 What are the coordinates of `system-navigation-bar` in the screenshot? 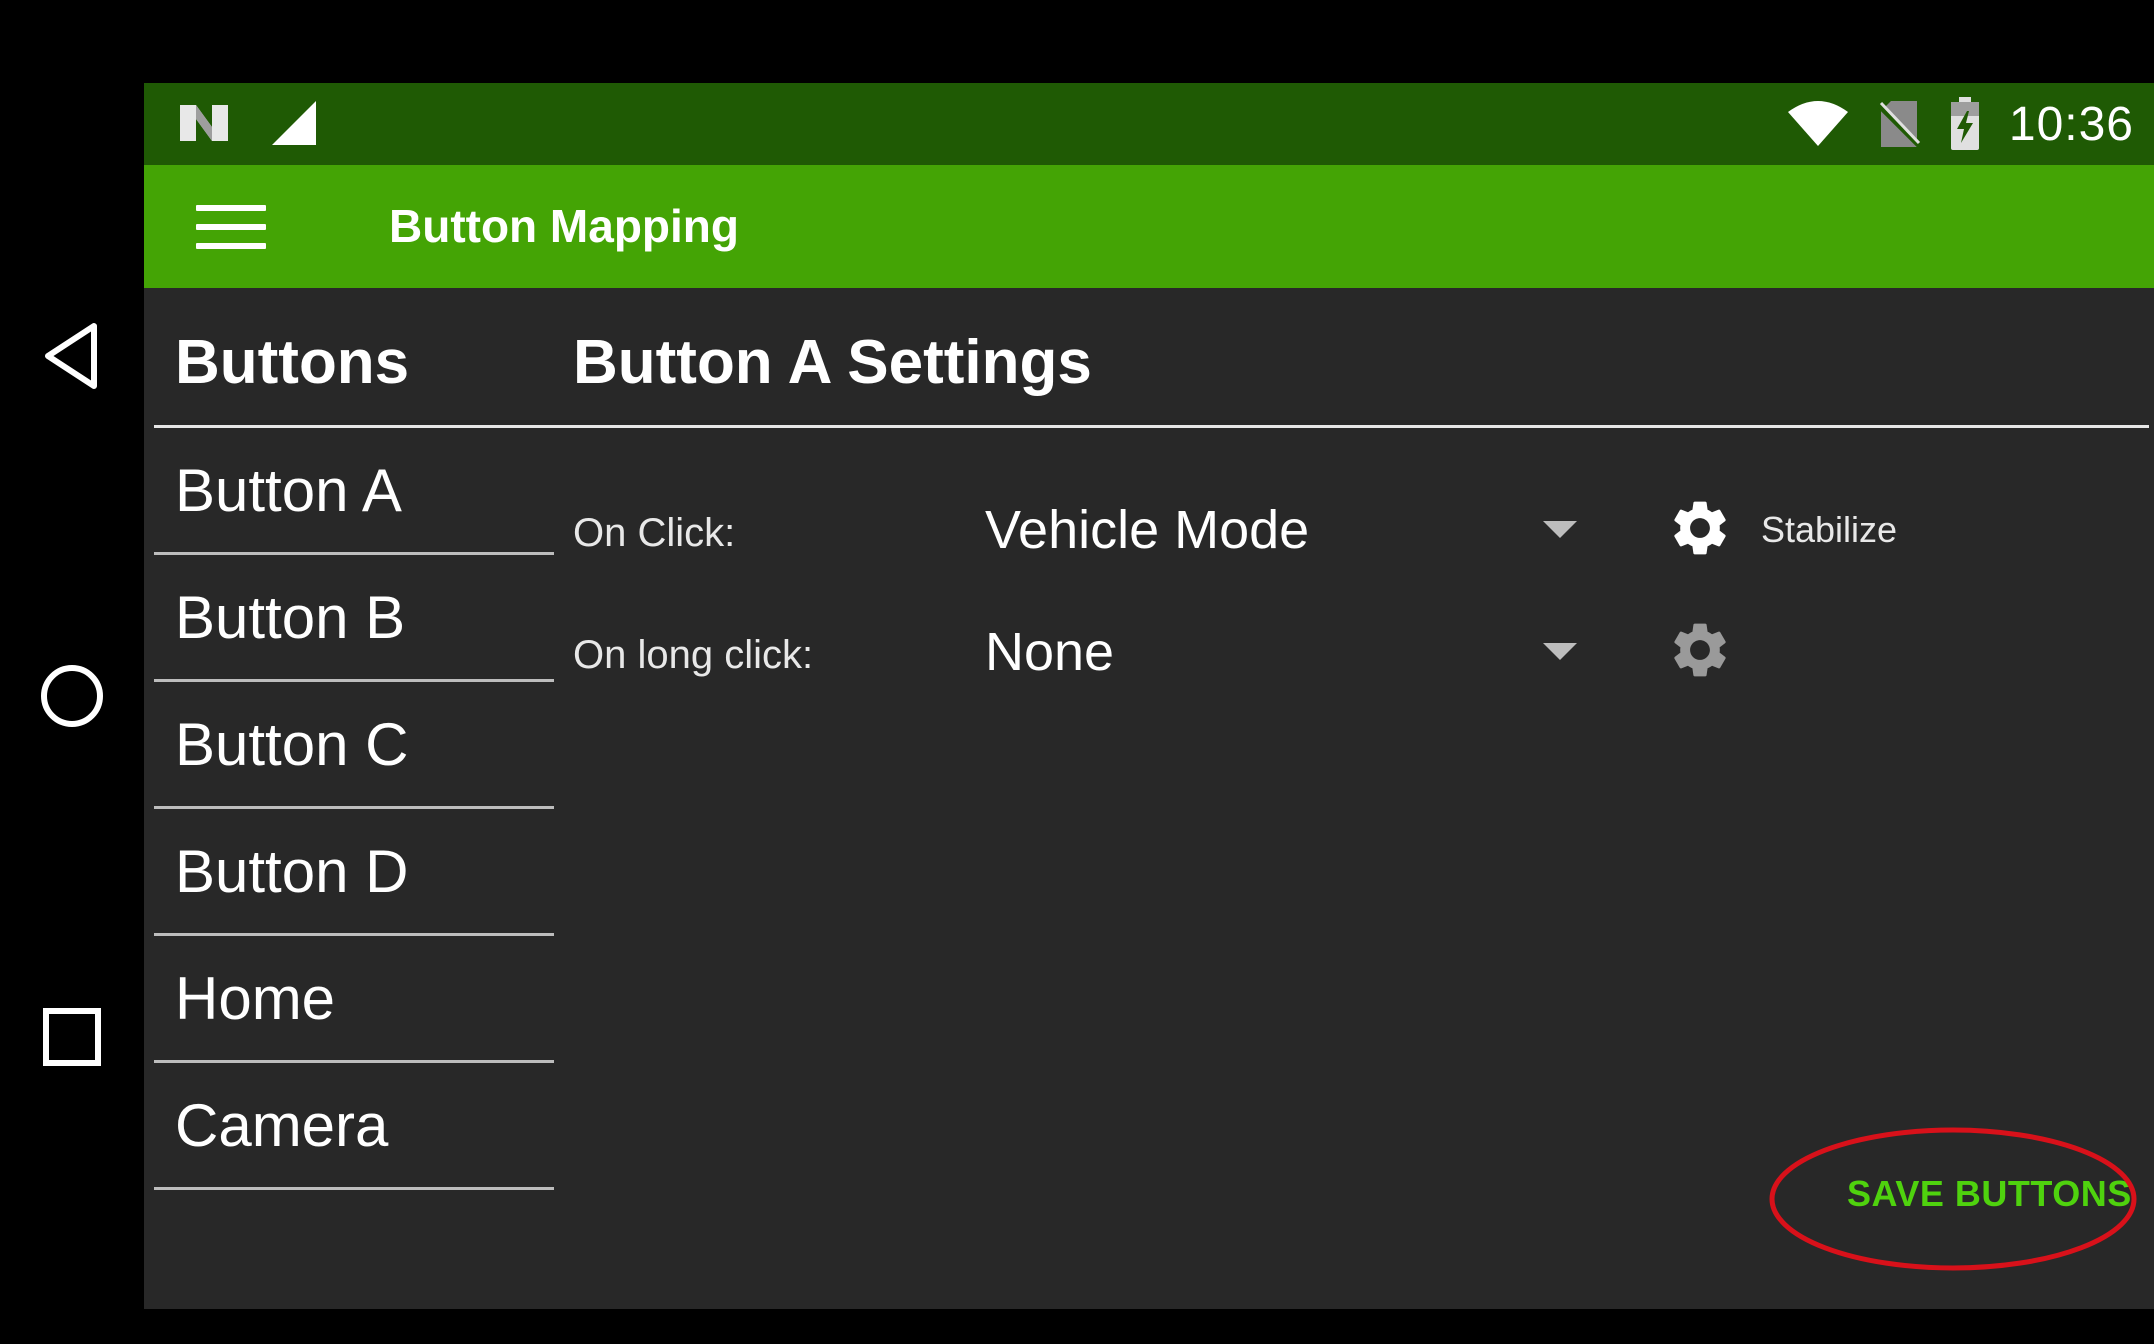 It's located at (72, 672).